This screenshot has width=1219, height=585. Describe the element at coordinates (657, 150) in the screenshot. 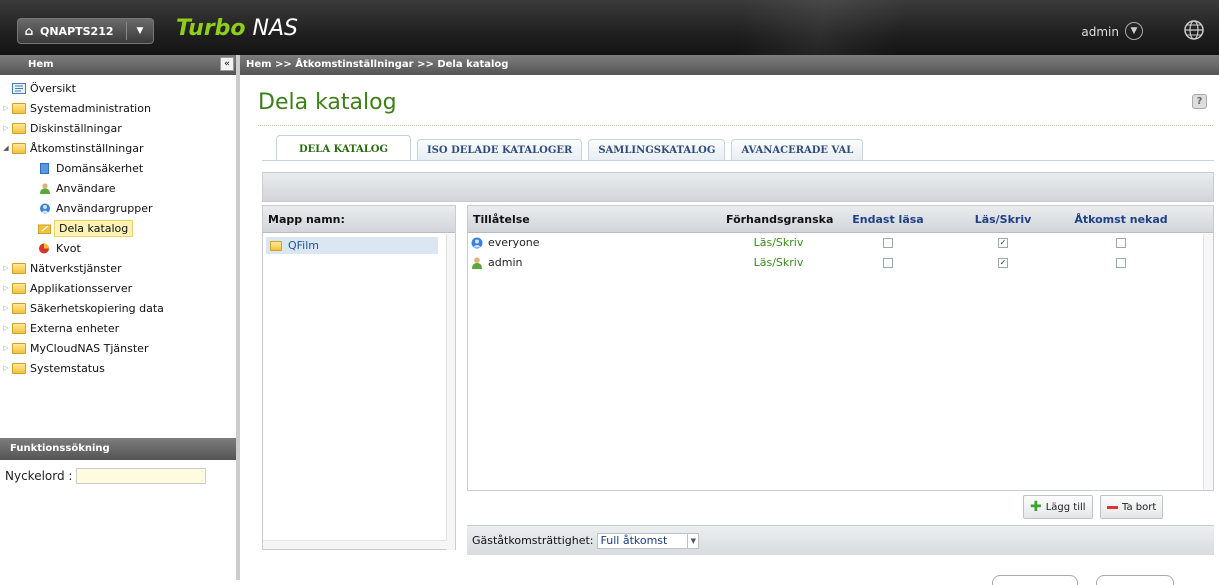

I see `tab-samlingskatalog: SAMLINGSKATALOG` at that location.